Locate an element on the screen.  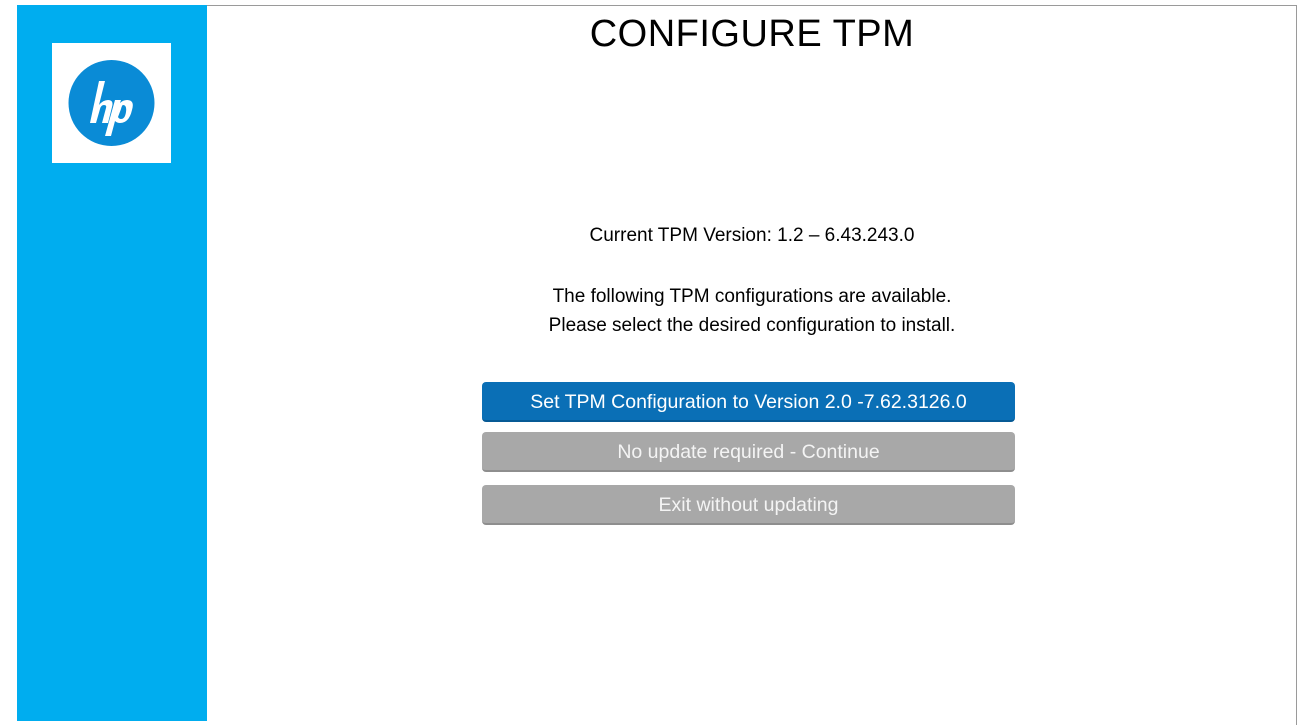
logo-container is located at coordinates (111, 103).